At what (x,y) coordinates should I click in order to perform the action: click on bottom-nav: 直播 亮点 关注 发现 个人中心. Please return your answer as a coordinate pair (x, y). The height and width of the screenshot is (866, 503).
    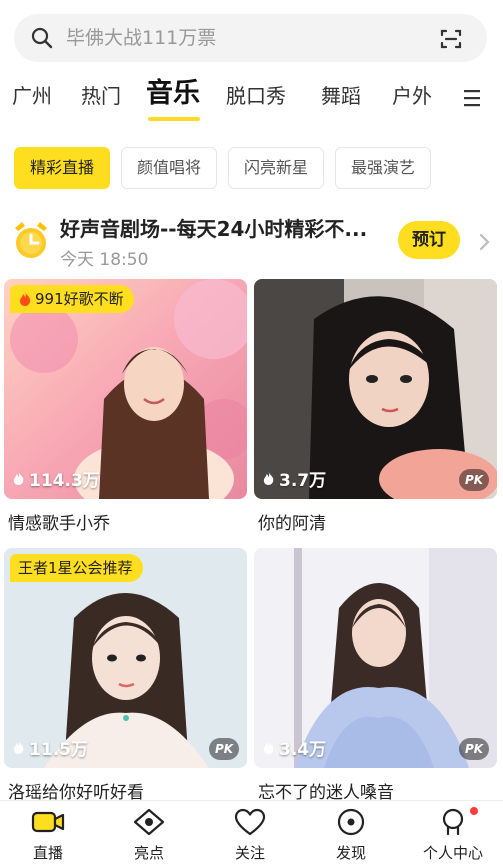
    Looking at the image, I should click on (251, 833).